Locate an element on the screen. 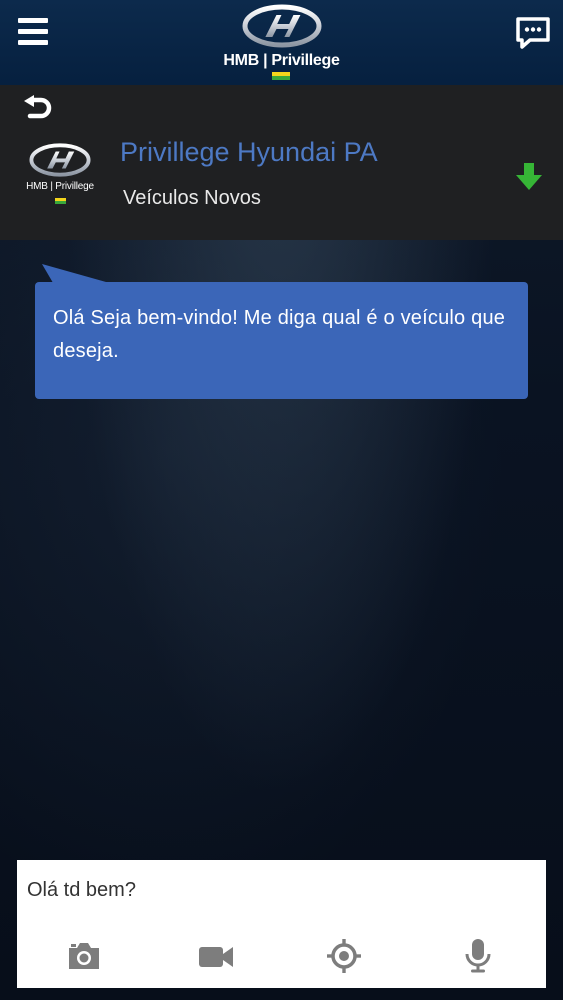 Image resolution: width=563 pixels, height=1000 pixels. location-button is located at coordinates (344, 956).